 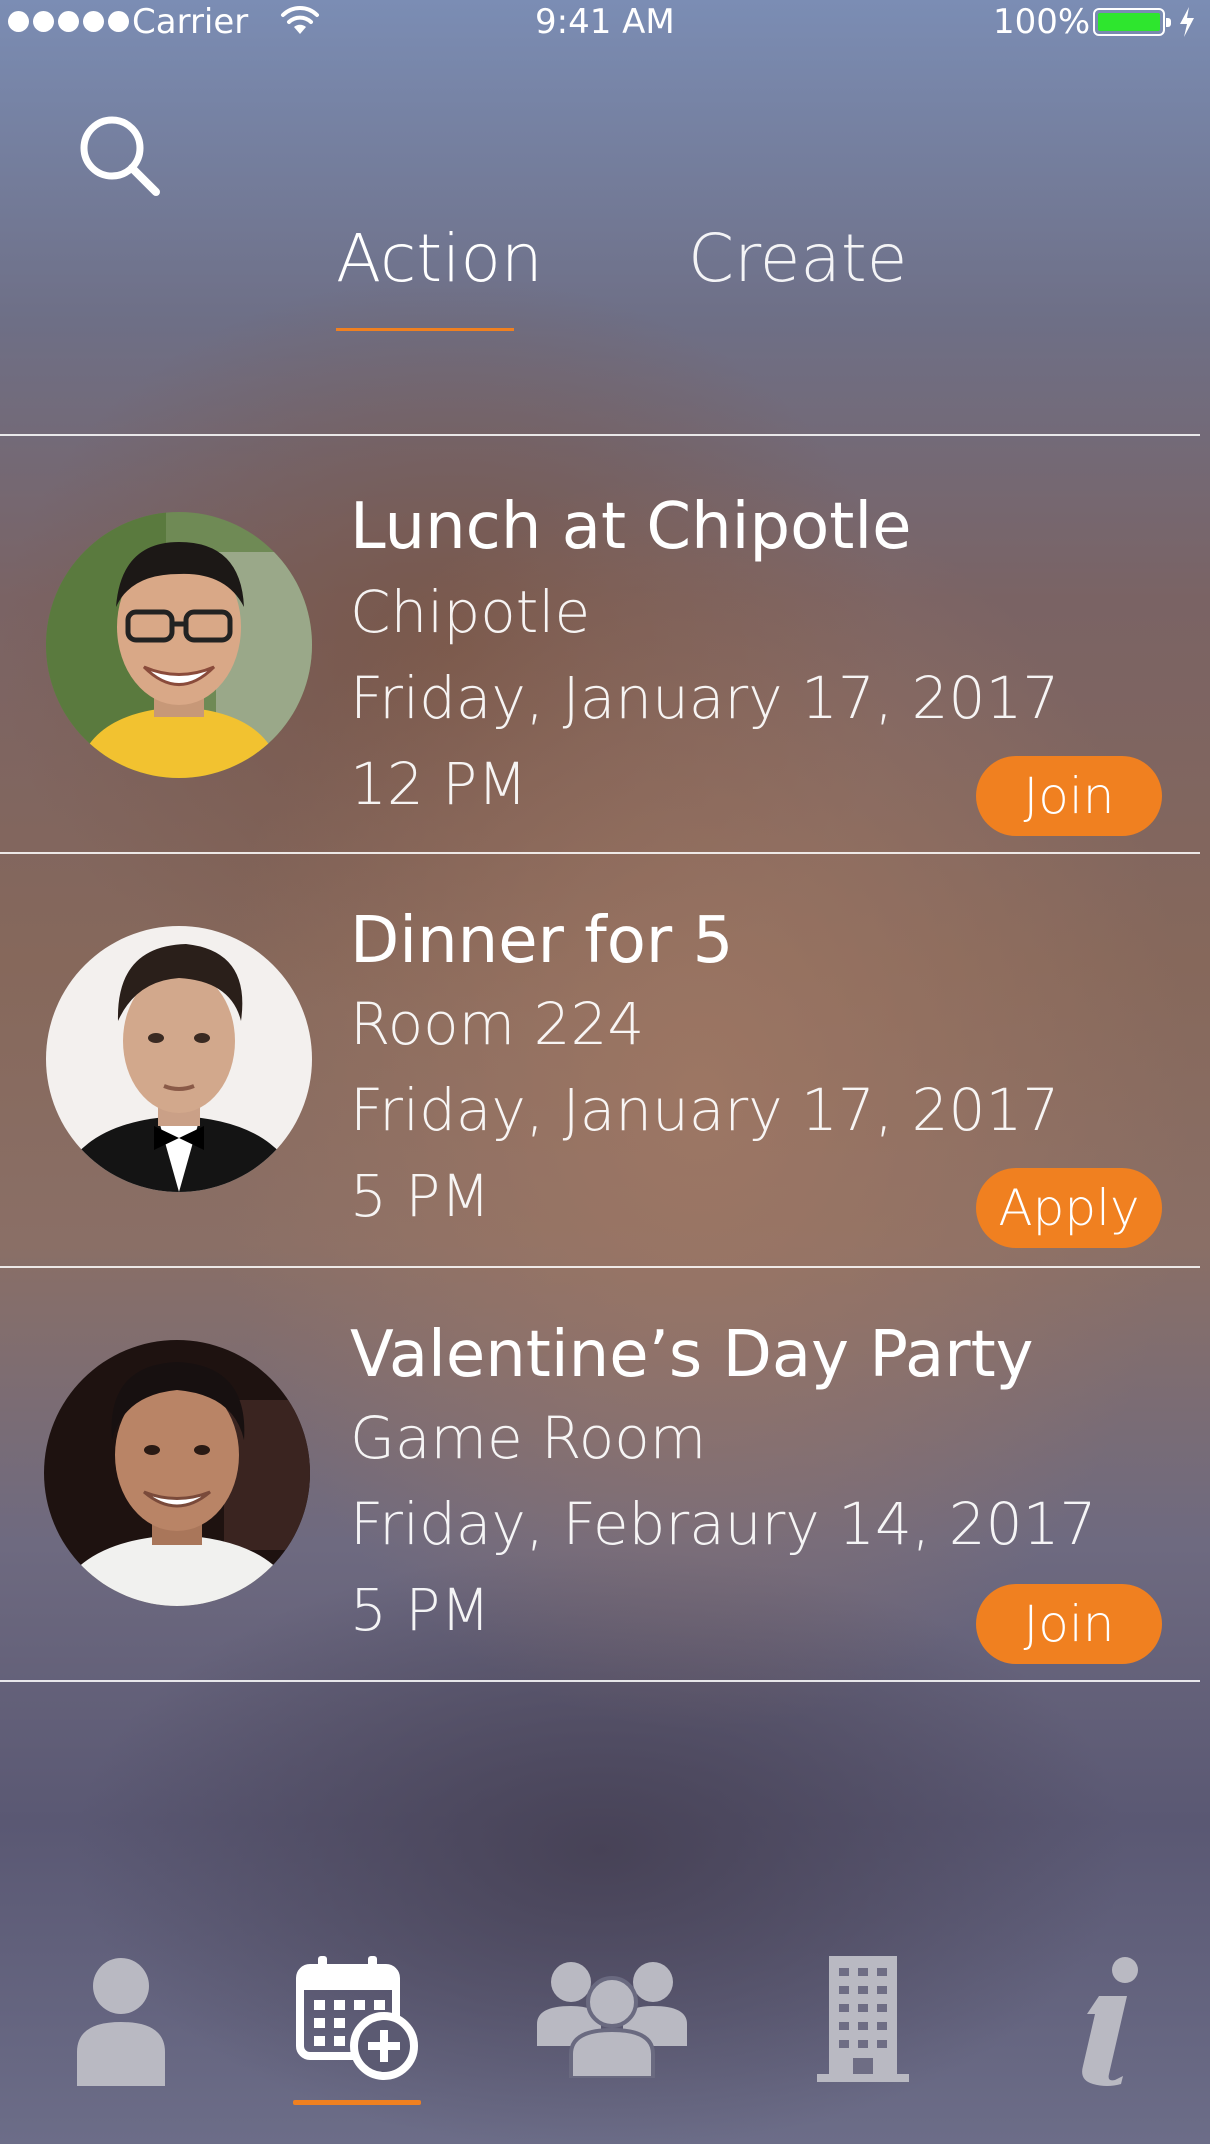 What do you see at coordinates (1110, 2021) in the screenshot?
I see `info-icon` at bounding box center [1110, 2021].